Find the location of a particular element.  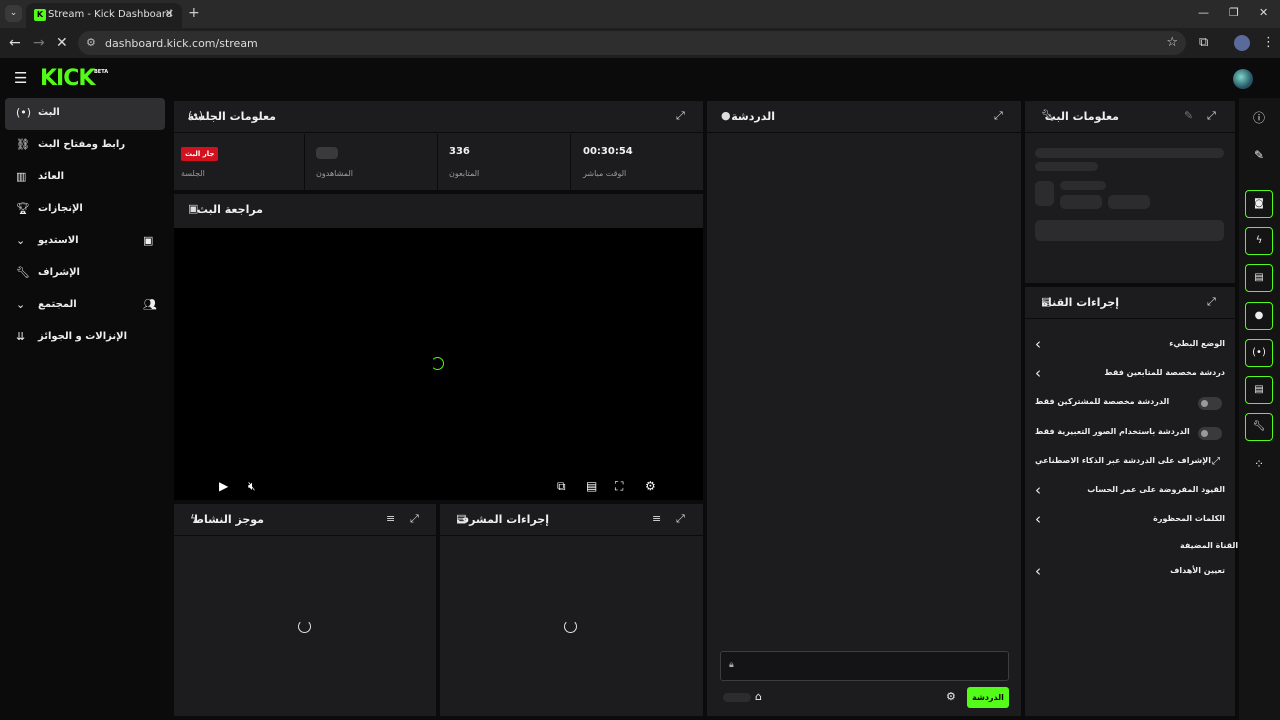

add-widgets-icon: ⁘ is located at coordinates (1259, 464).